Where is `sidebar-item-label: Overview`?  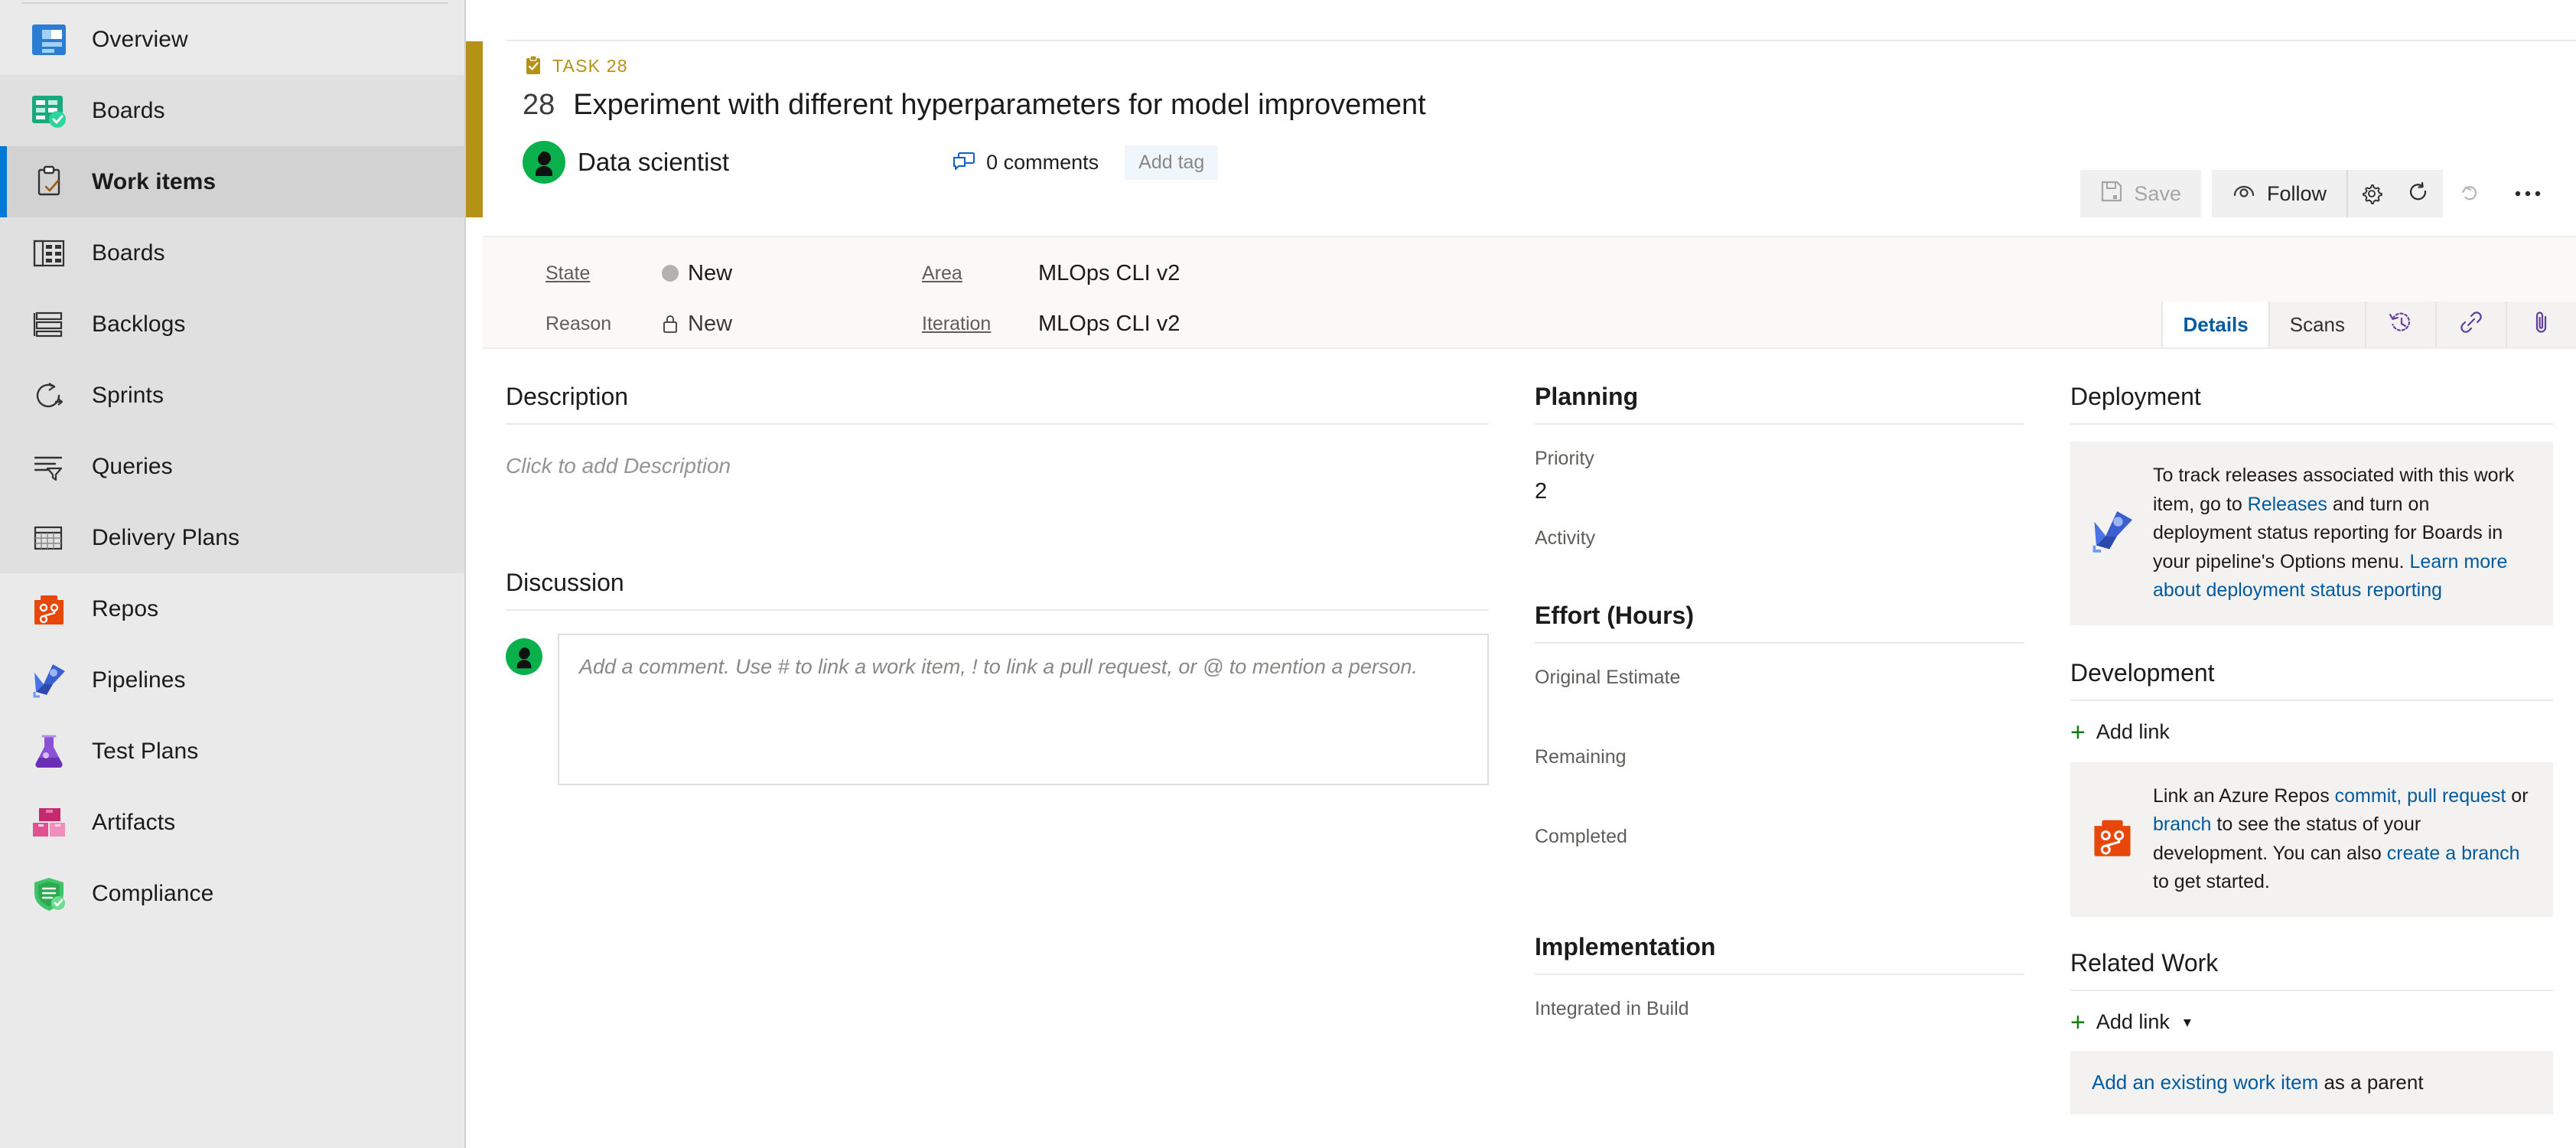 sidebar-item-label: Overview is located at coordinates (140, 39).